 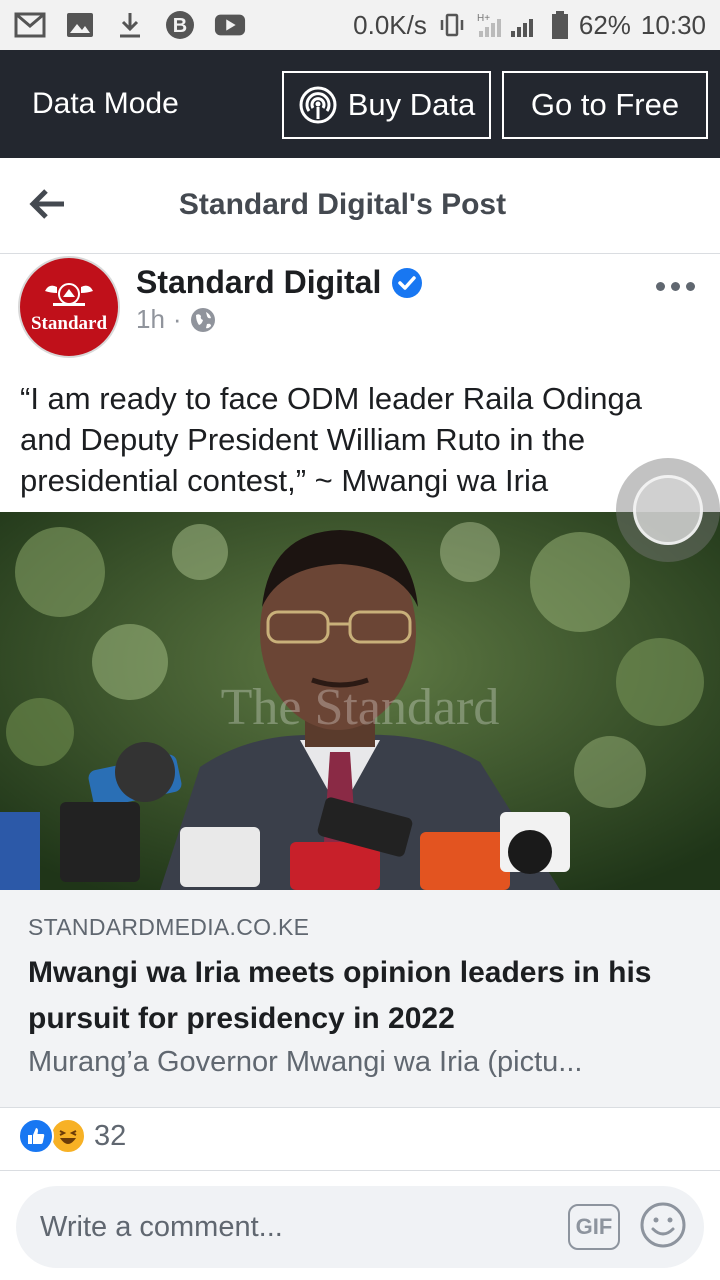 What do you see at coordinates (80, 25) in the screenshot?
I see `gallery-icon` at bounding box center [80, 25].